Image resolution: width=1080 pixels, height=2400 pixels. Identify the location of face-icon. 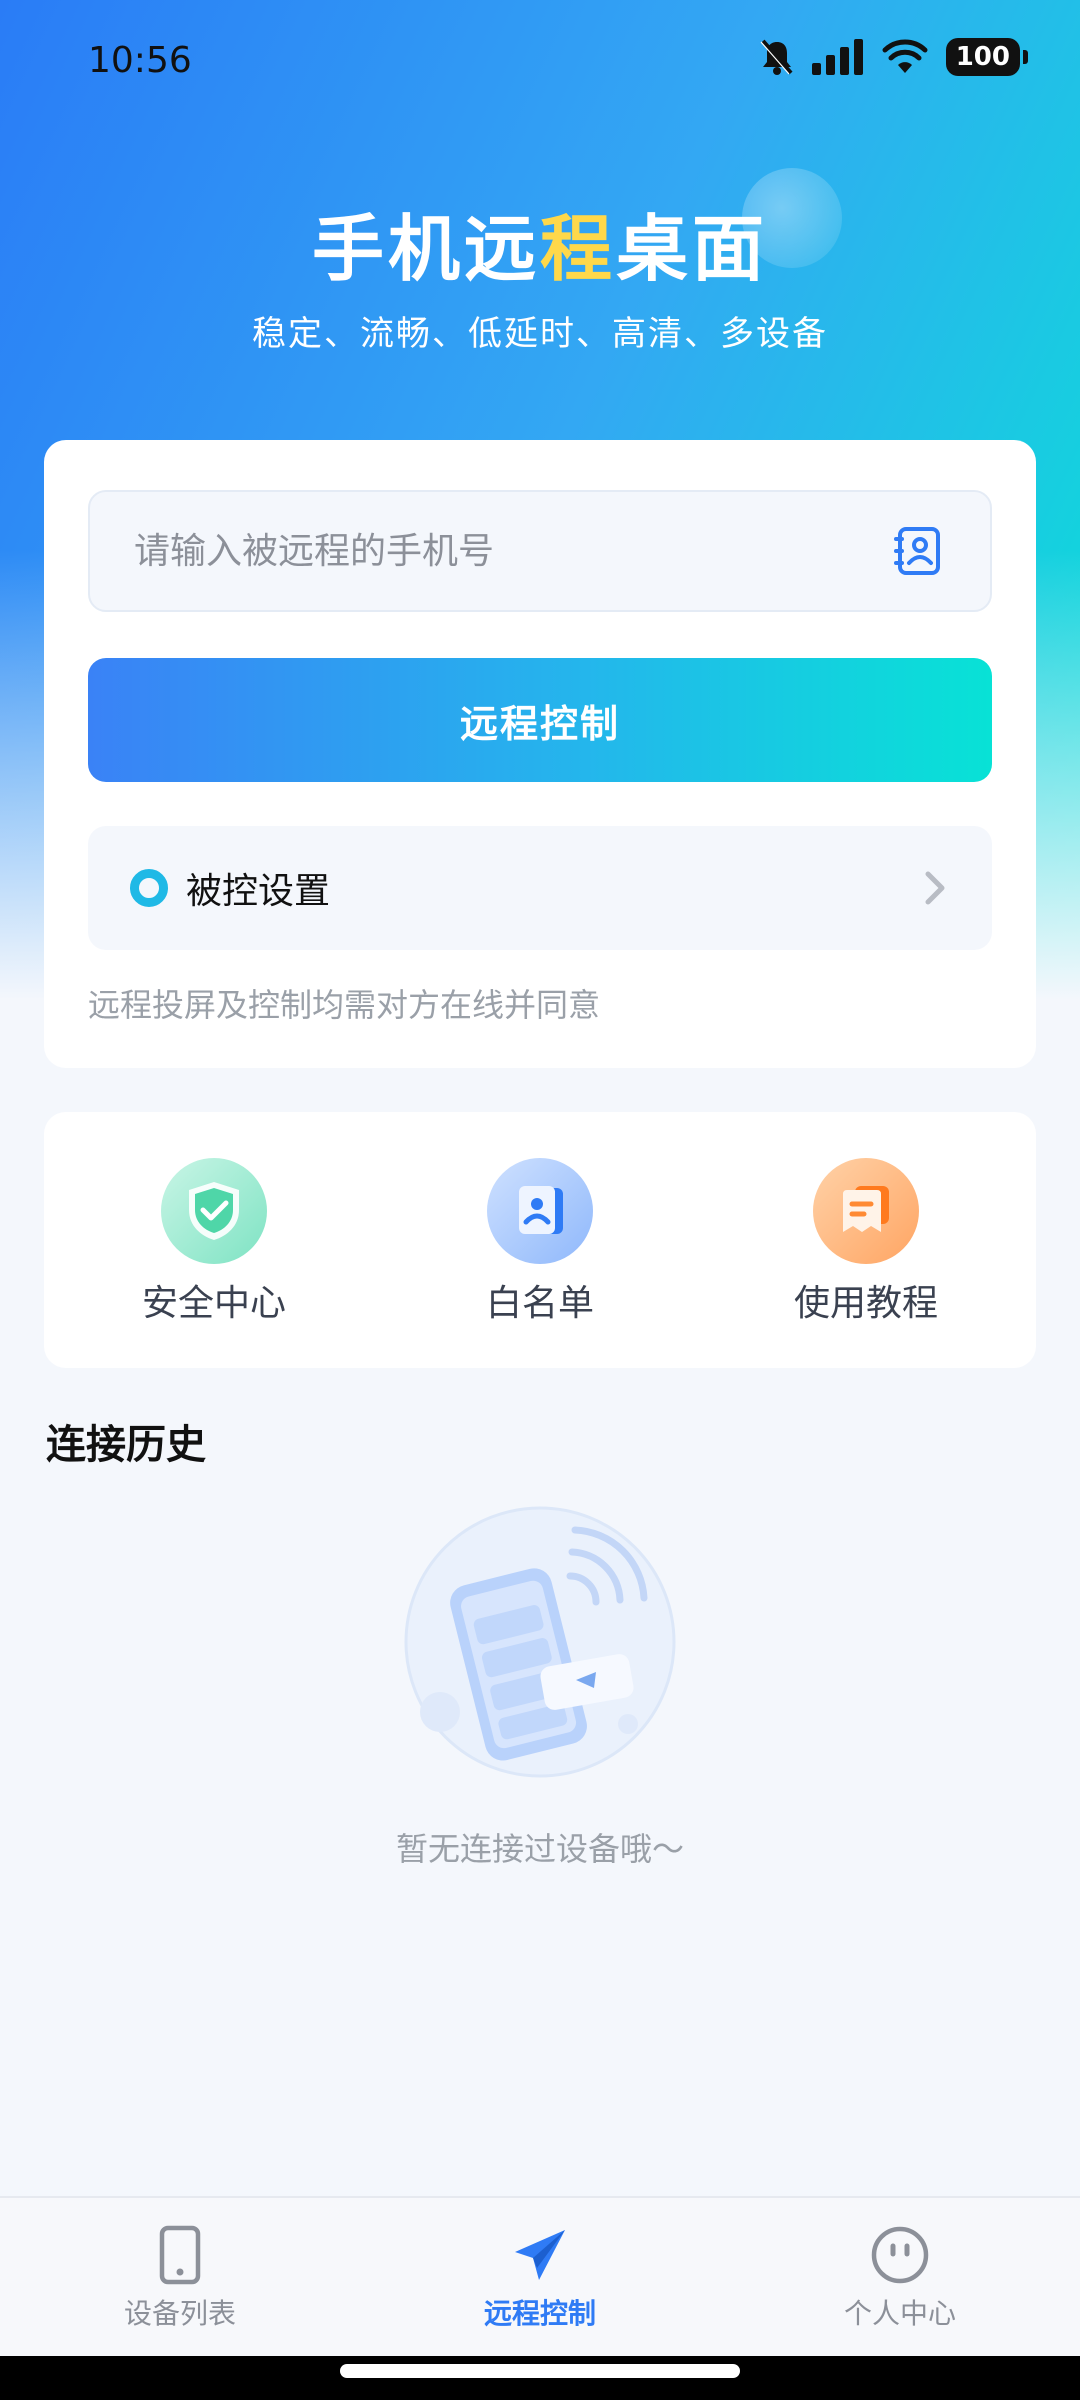
(900, 2255).